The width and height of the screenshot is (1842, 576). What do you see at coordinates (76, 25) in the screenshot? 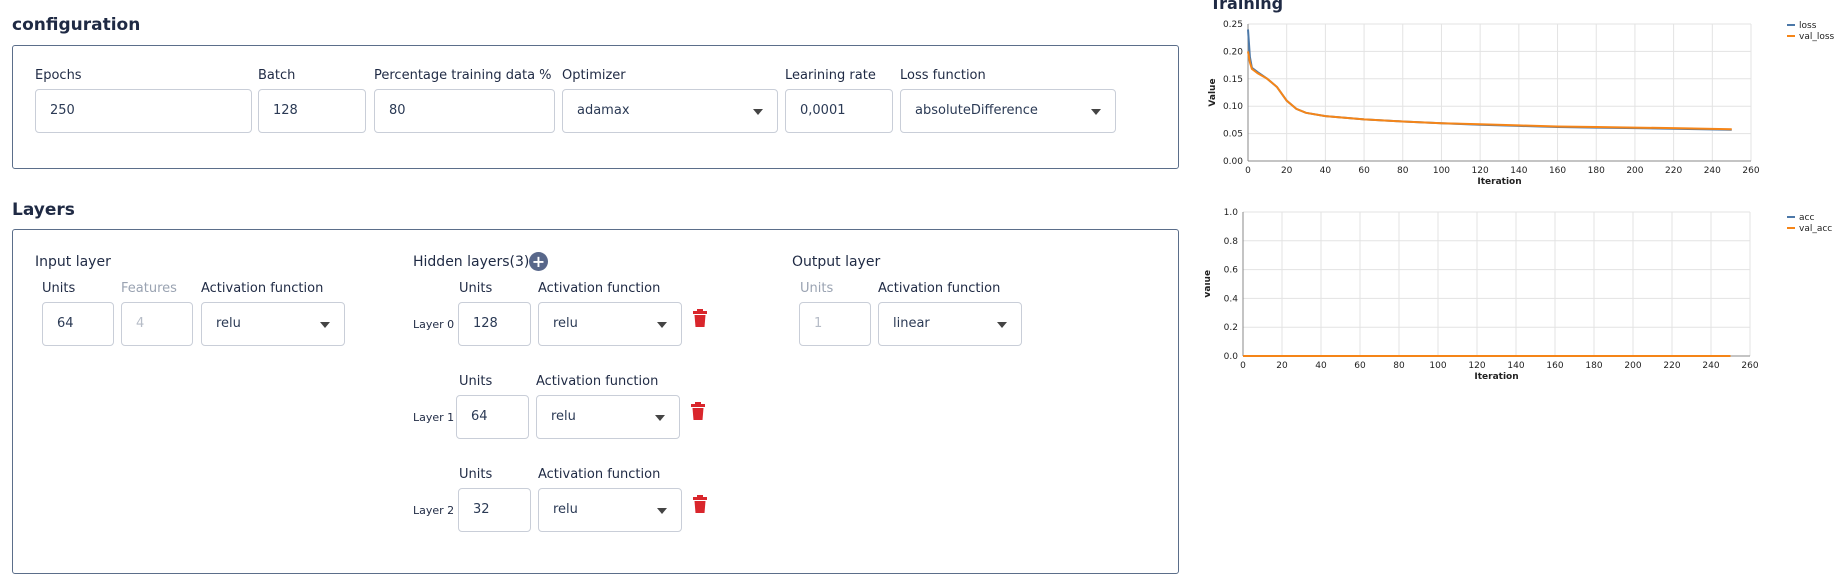
I see `configuration-title: configuration` at bounding box center [76, 25].